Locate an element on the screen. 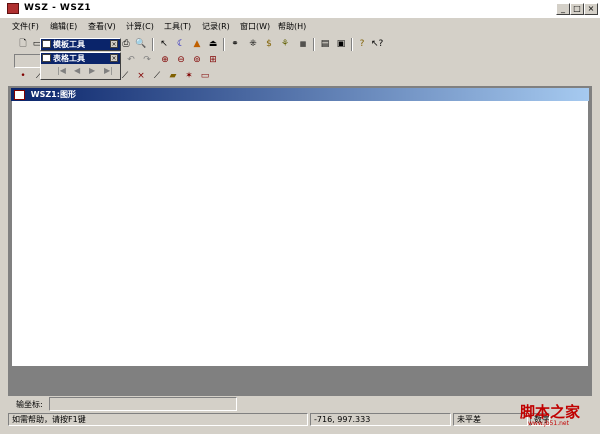 This screenshot has height=434, width=600. first-record-icon: |◀ is located at coordinates (61, 70).